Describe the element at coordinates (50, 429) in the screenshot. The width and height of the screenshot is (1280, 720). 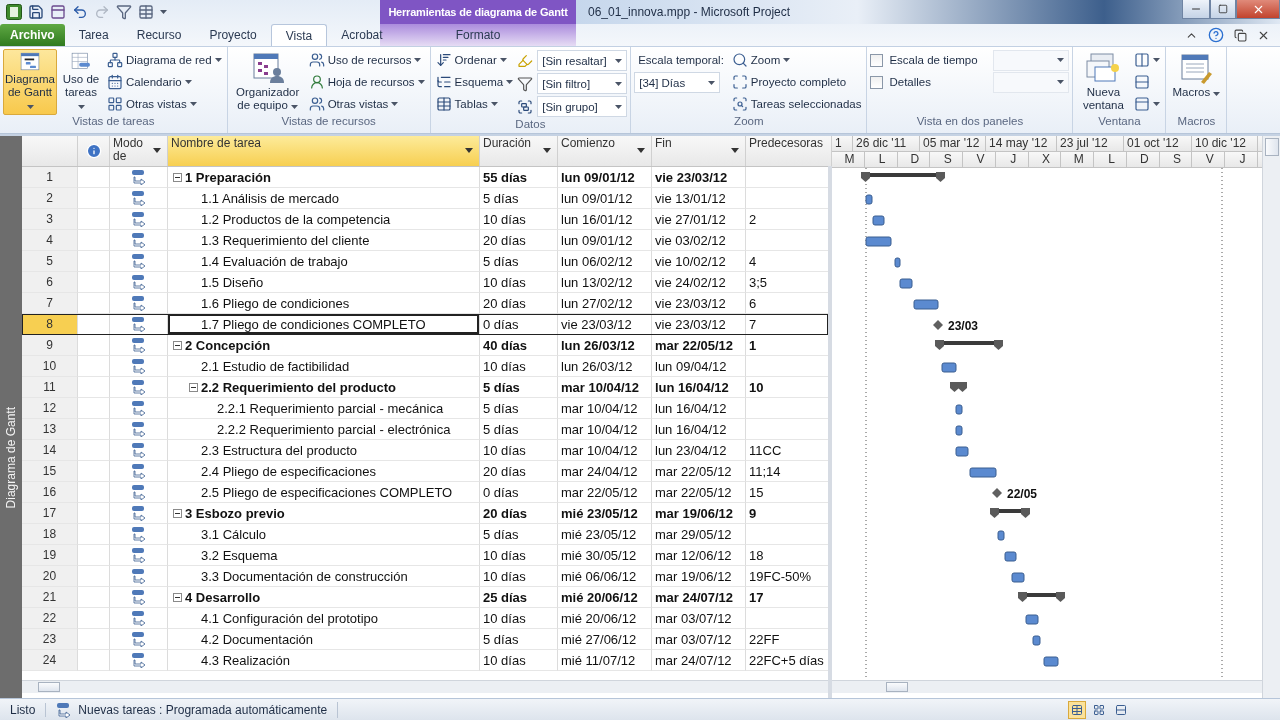
I see `row-number: 13` at that location.